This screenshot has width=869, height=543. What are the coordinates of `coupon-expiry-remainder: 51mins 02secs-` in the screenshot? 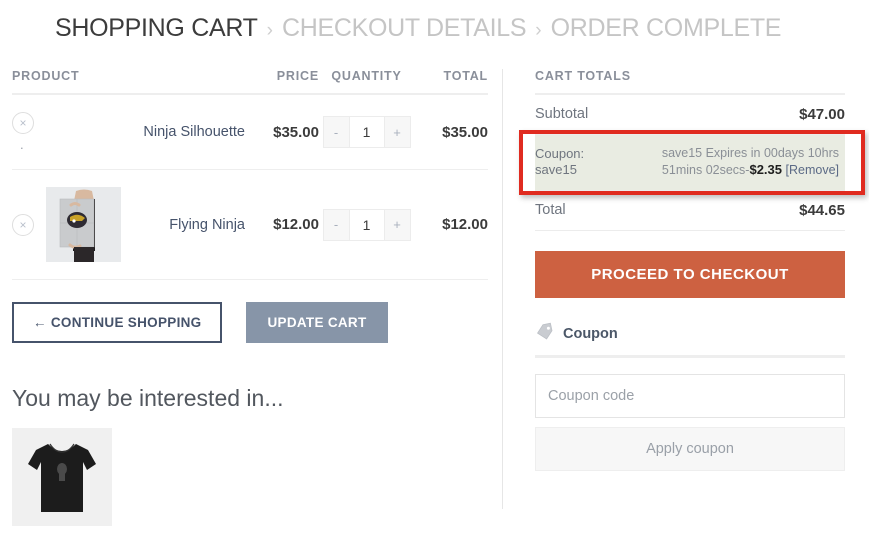 It's located at (705, 169).